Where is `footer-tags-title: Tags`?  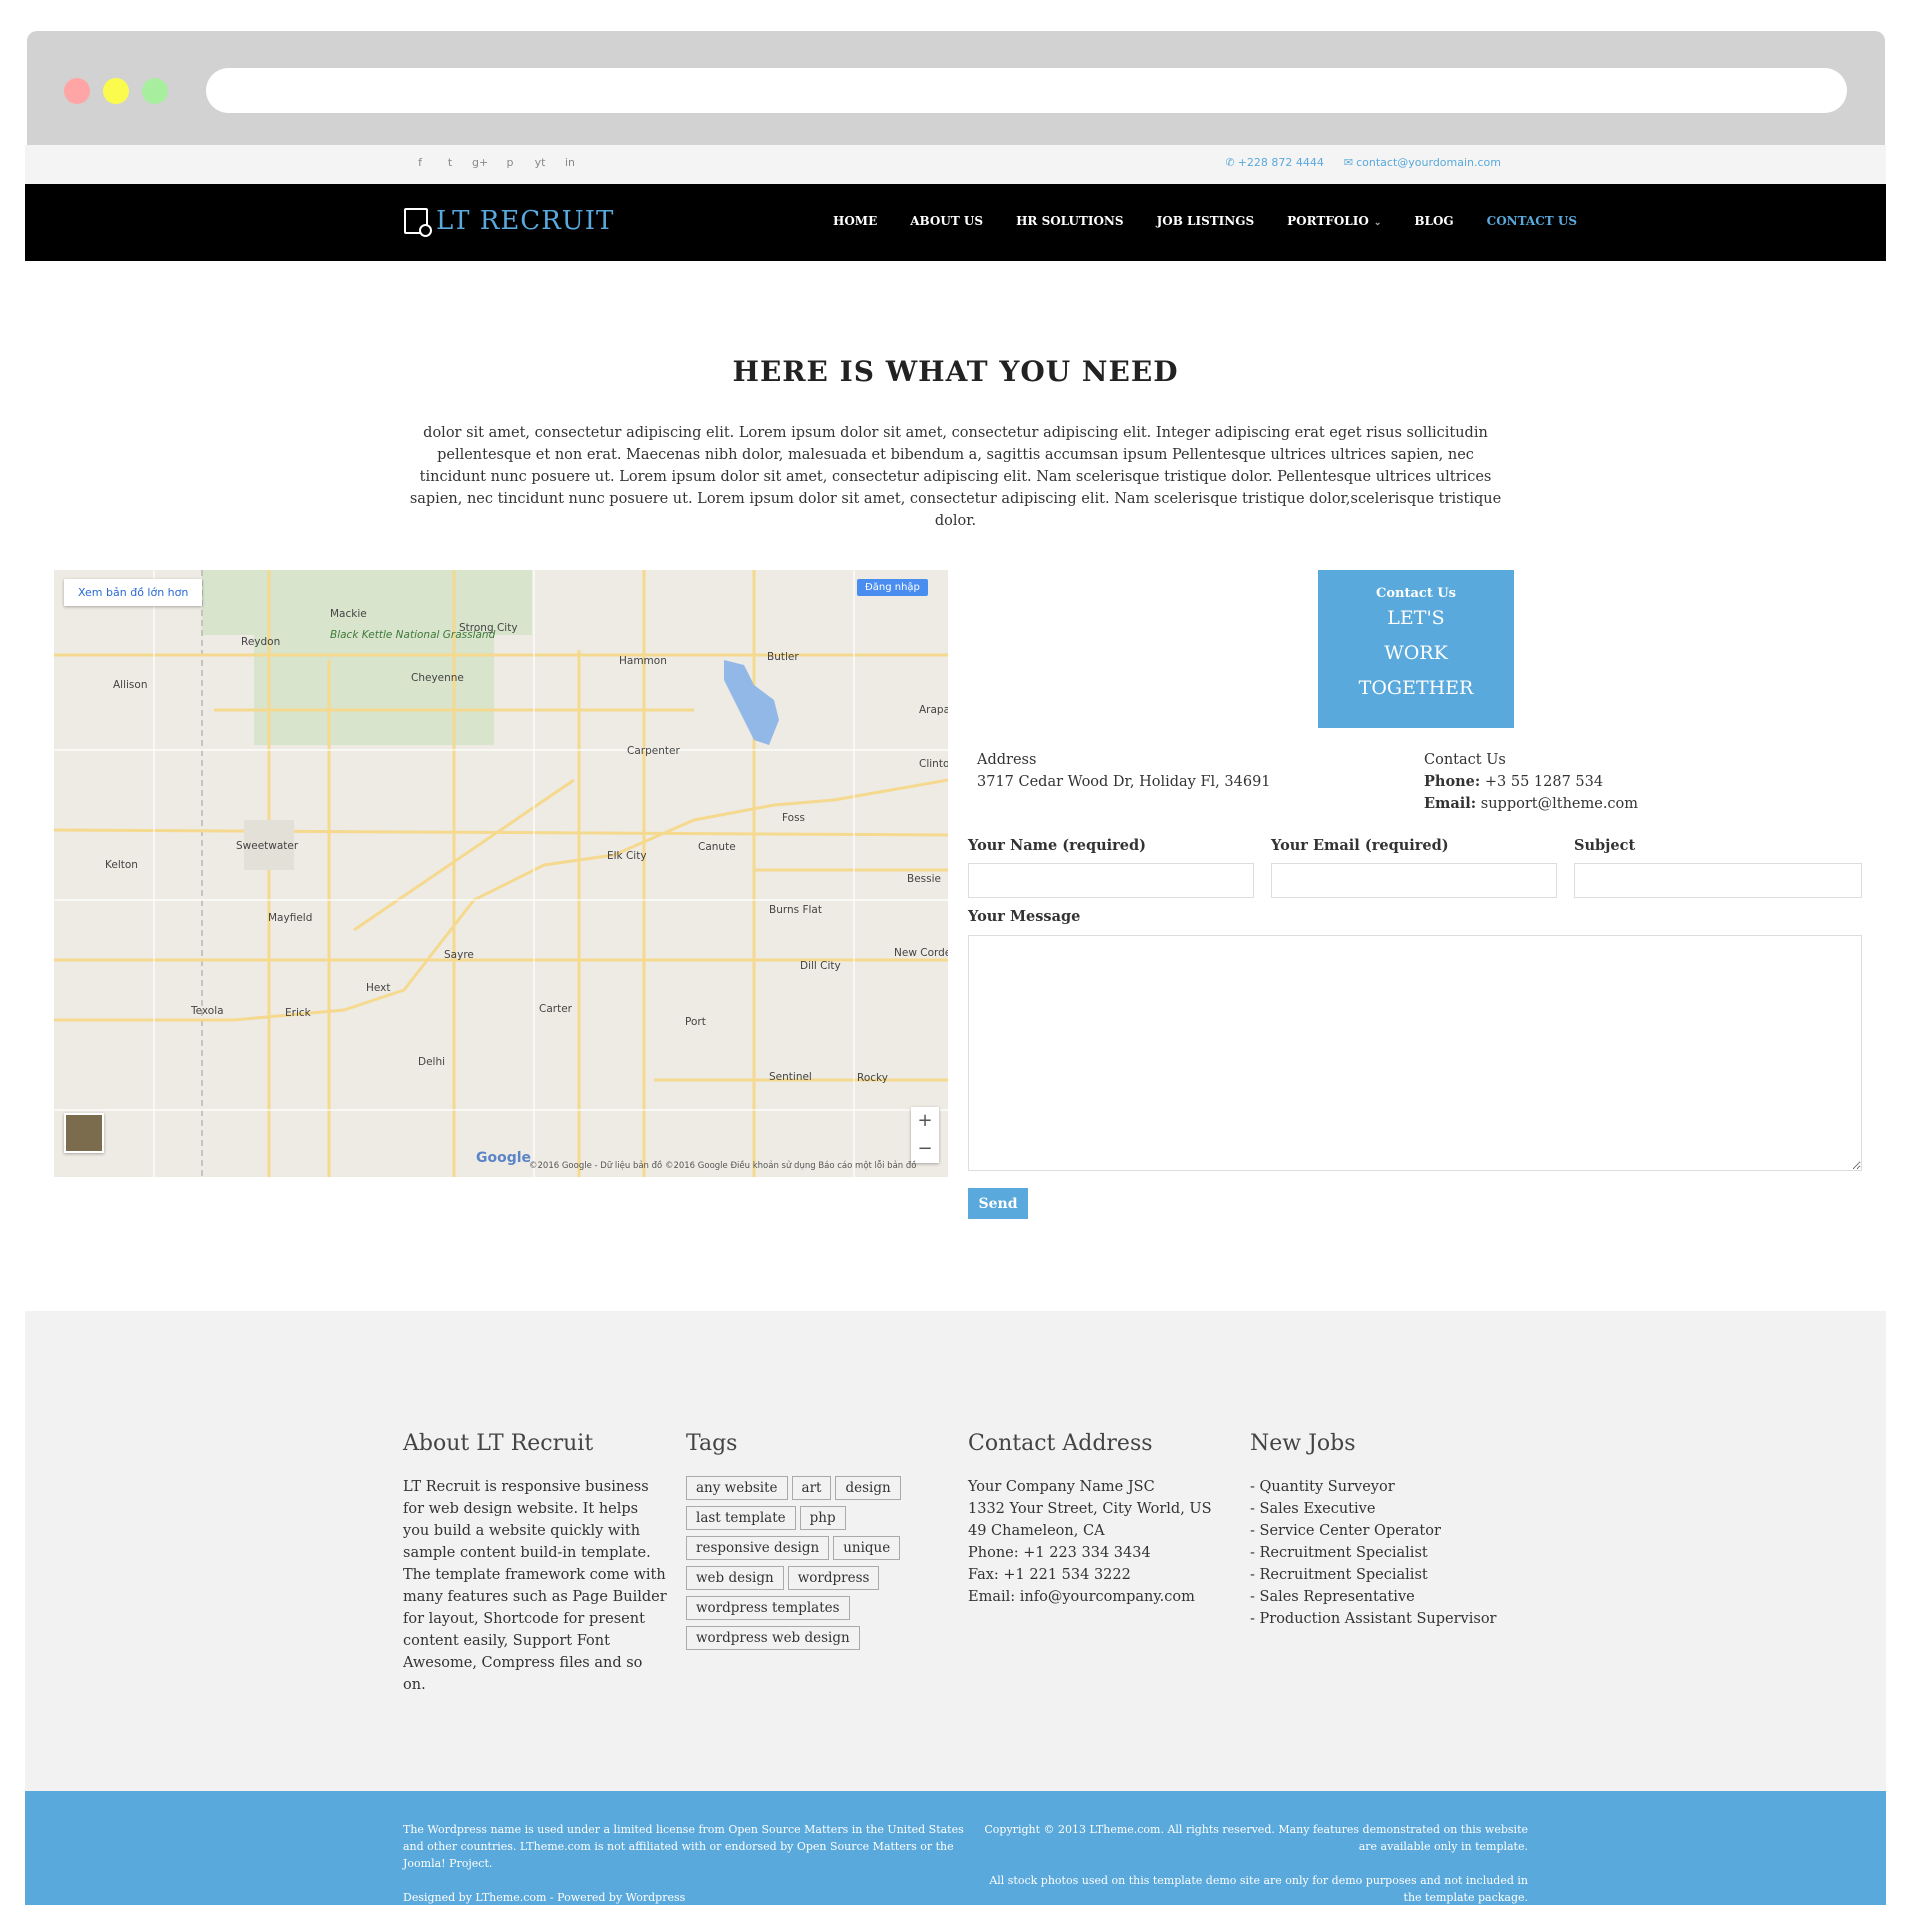 footer-tags-title: Tags is located at coordinates (712, 1443).